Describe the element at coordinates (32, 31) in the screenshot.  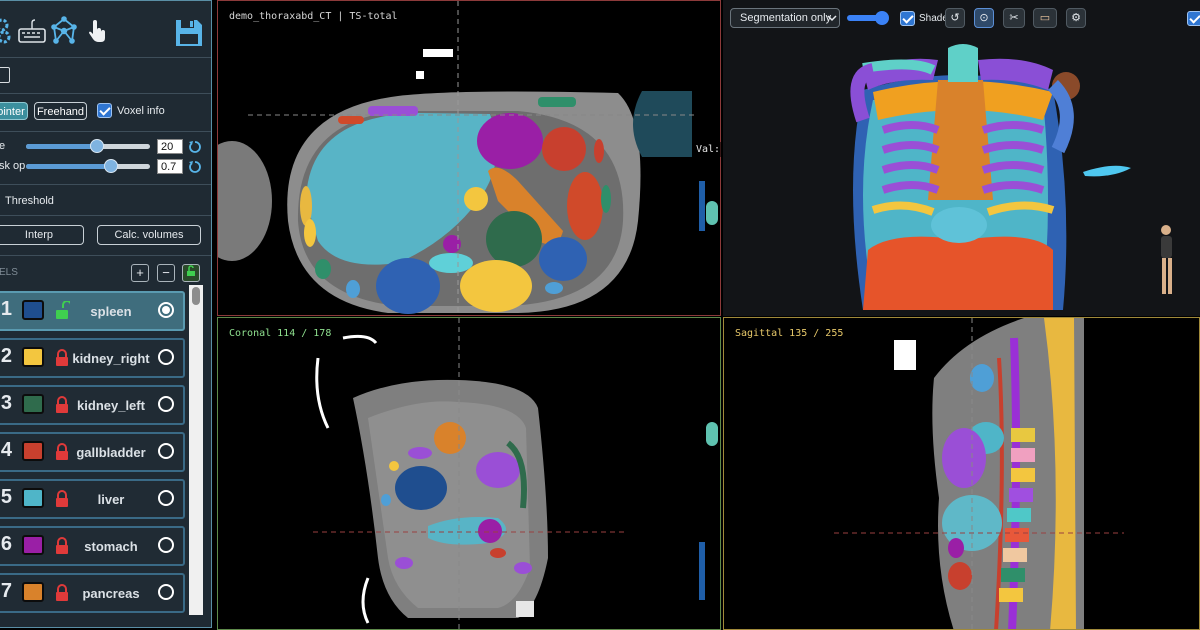
I see `keyboard-icon` at that location.